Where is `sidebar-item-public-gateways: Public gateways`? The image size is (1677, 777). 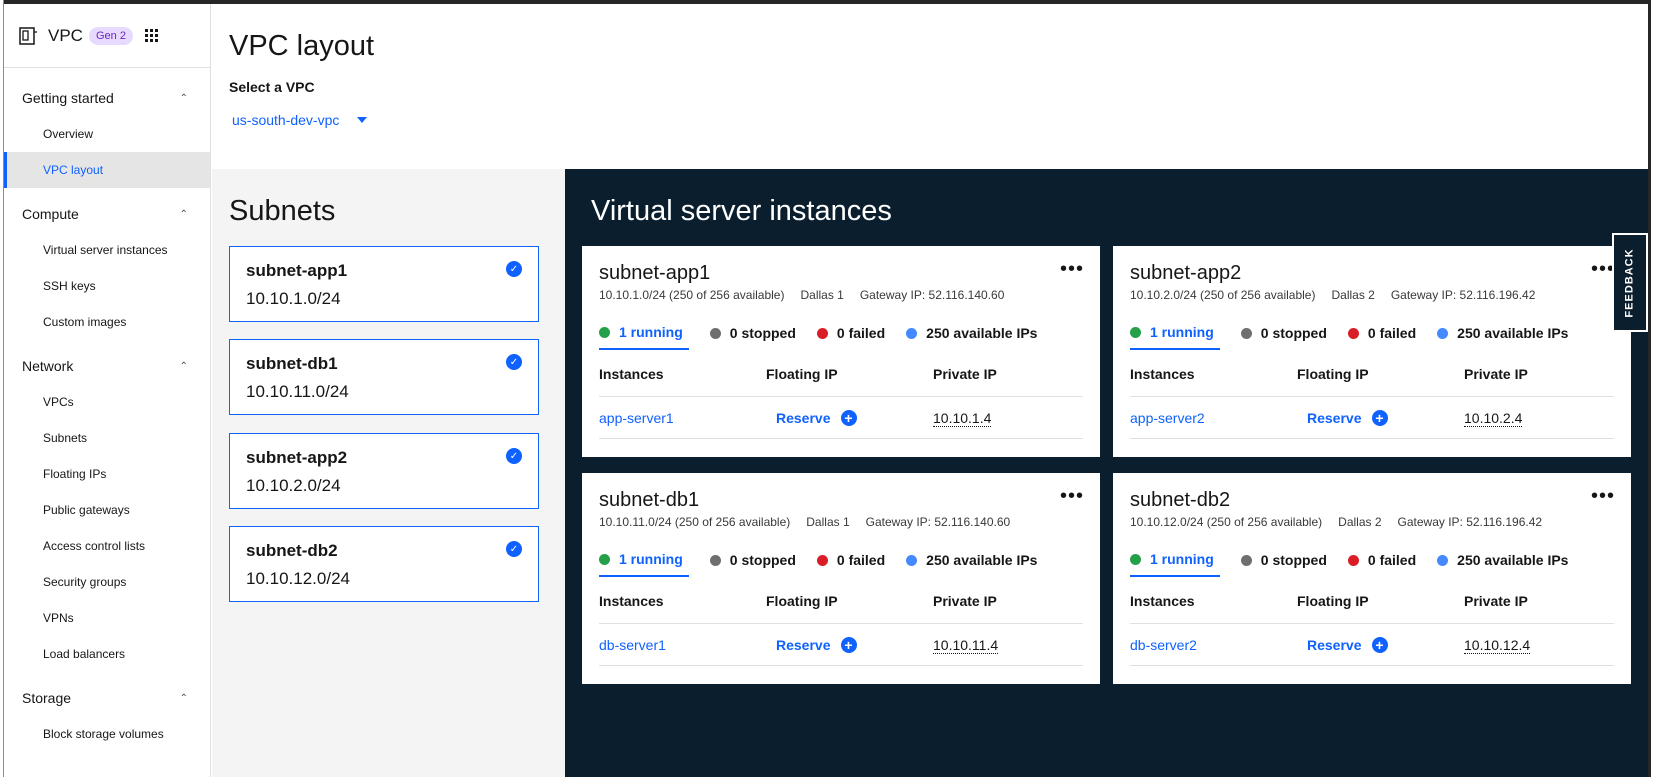
sidebar-item-public-gateways: Public gateways is located at coordinates (107, 510).